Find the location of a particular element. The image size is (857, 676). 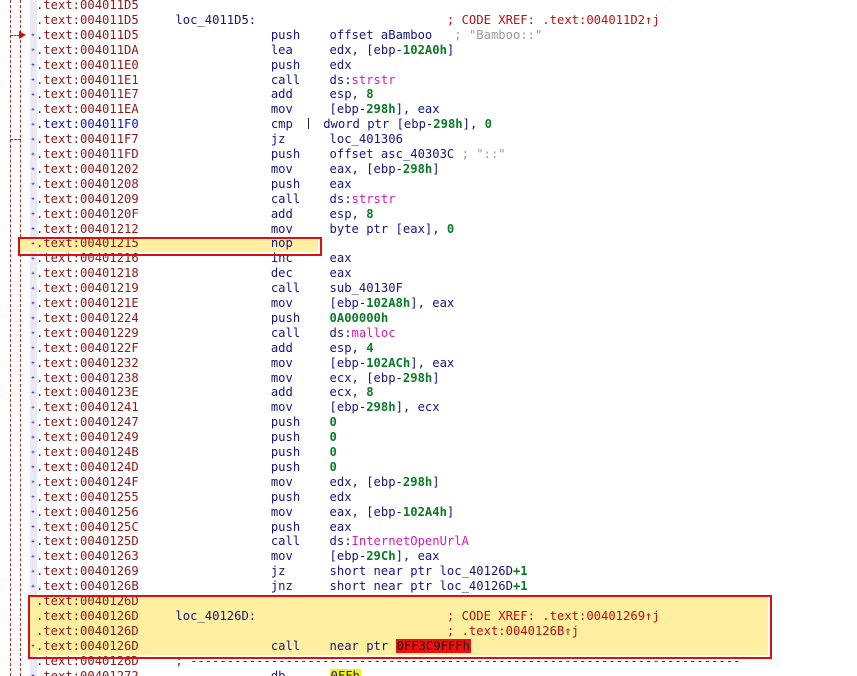

import-operand: InternetOpenUrlA is located at coordinates (410, 541).